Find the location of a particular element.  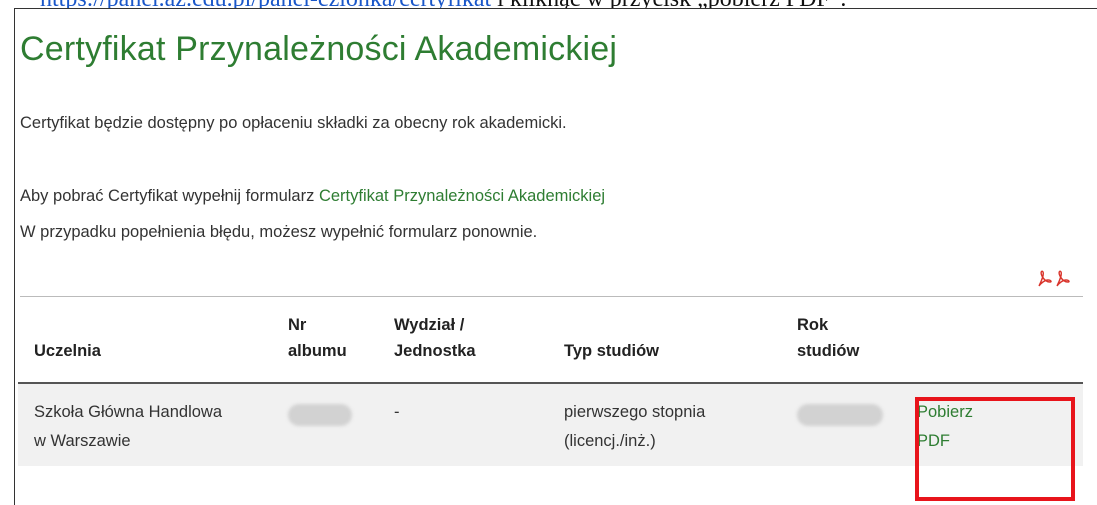

form-instruction-text: Aby pobrać Certyfikat wypełnij formularz is located at coordinates (169, 196).